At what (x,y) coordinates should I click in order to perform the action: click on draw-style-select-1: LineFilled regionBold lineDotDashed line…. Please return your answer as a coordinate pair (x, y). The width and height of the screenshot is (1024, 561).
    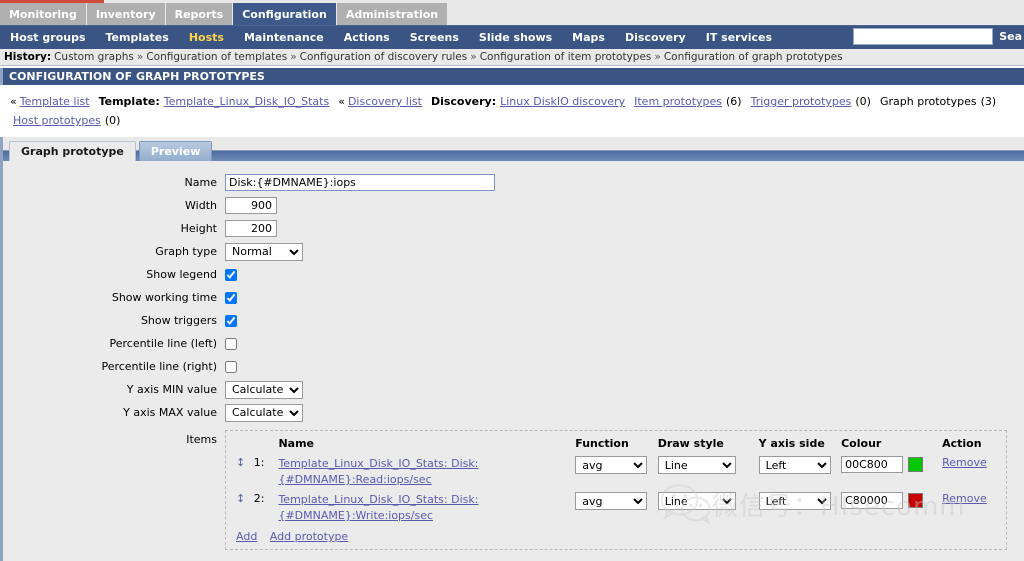
    Looking at the image, I should click on (696, 465).